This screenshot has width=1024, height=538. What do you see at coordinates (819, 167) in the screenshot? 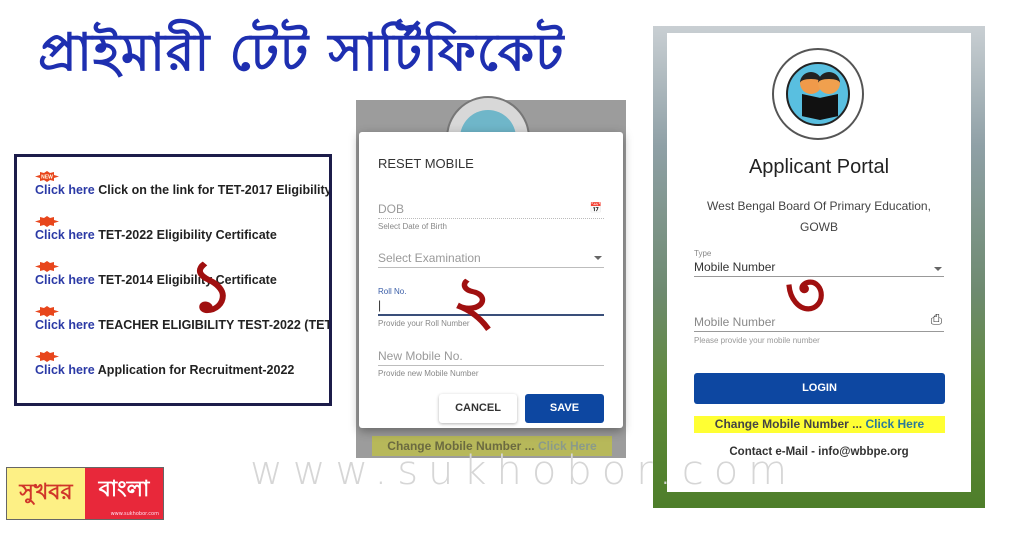
I see `portal-title: Applicant Portal` at bounding box center [819, 167].